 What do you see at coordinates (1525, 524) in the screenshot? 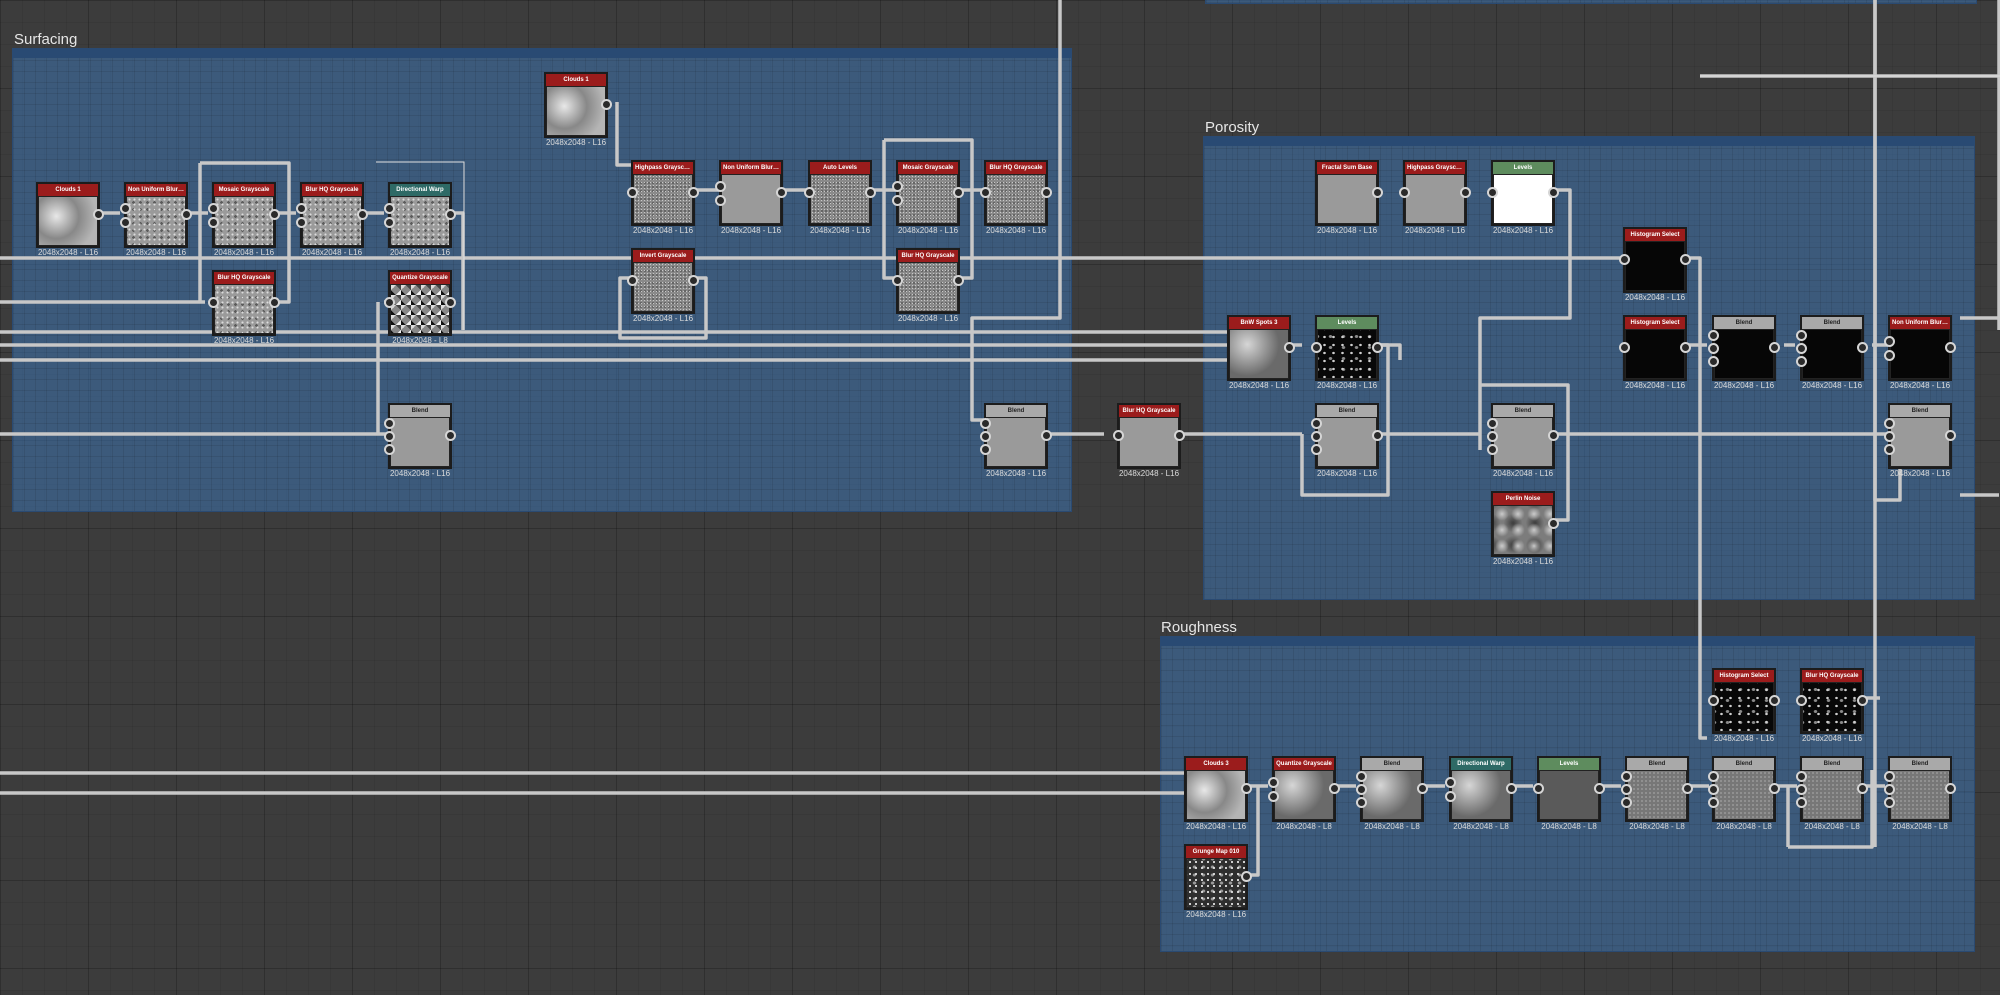
I see `node-p-perlin: Perlin Noise` at bounding box center [1525, 524].